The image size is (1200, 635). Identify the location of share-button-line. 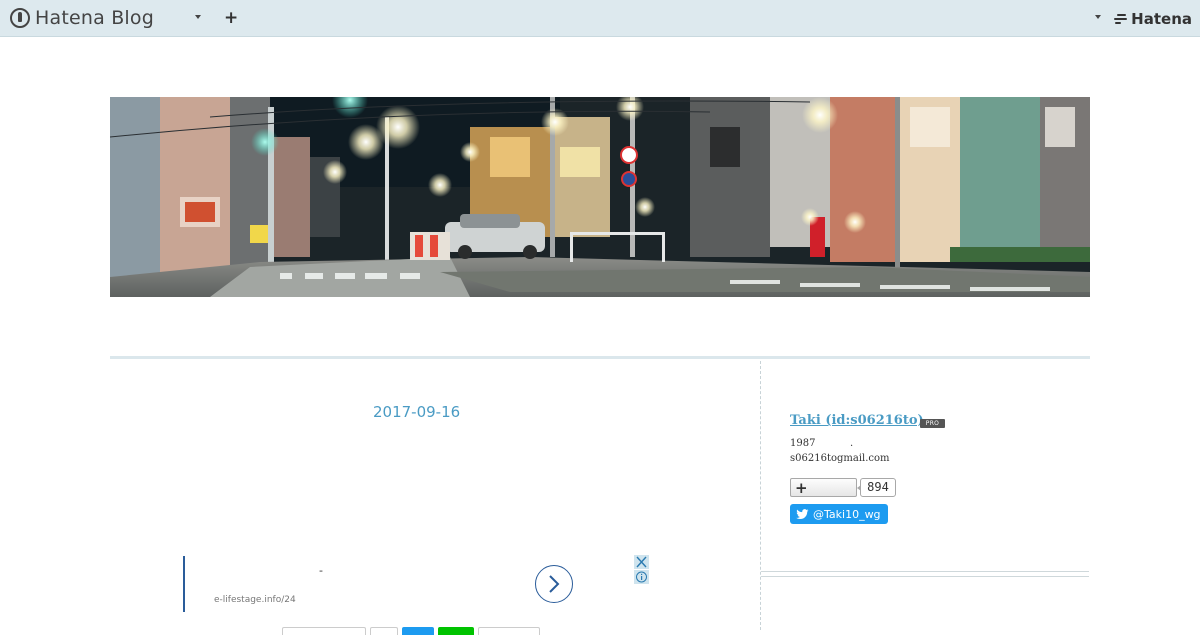
(456, 631).